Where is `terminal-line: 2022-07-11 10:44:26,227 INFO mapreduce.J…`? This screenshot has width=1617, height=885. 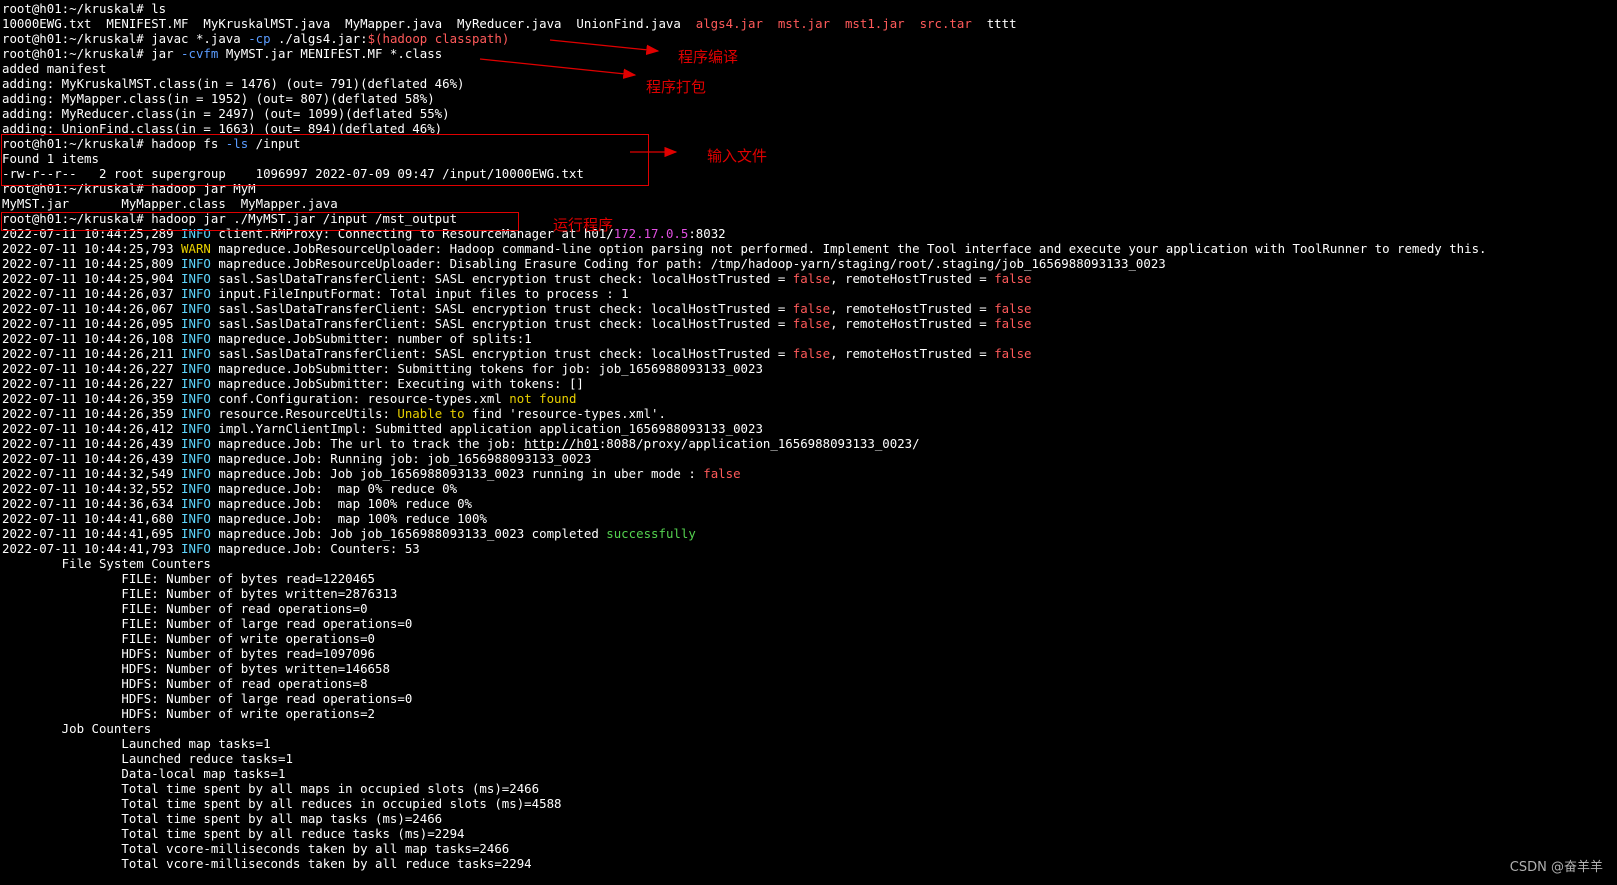 terminal-line: 2022-07-11 10:44:26,227 INFO mapreduce.J… is located at coordinates (809, 383).